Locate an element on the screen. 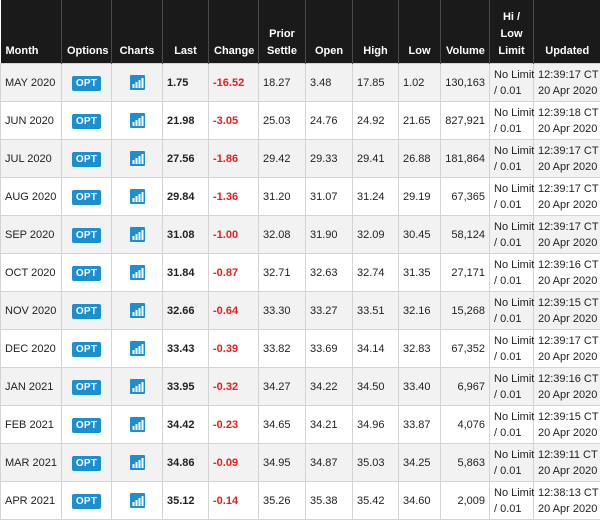 The width and height of the screenshot is (600, 522). prior-settle-cell: 33.82 is located at coordinates (282, 348).